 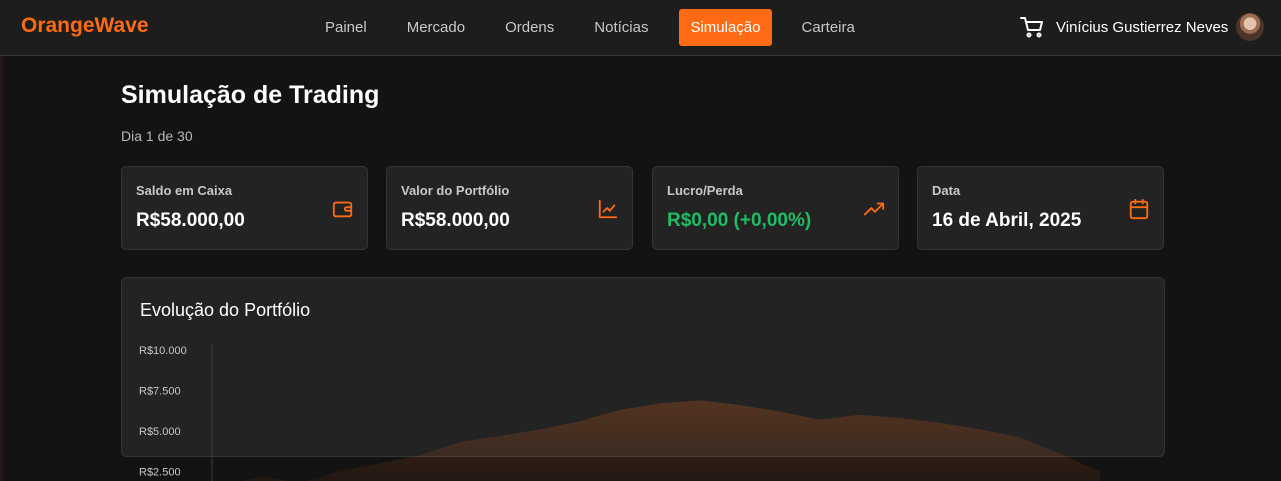 What do you see at coordinates (160, 392) in the screenshot?
I see `y-tick-label: R$7.500` at bounding box center [160, 392].